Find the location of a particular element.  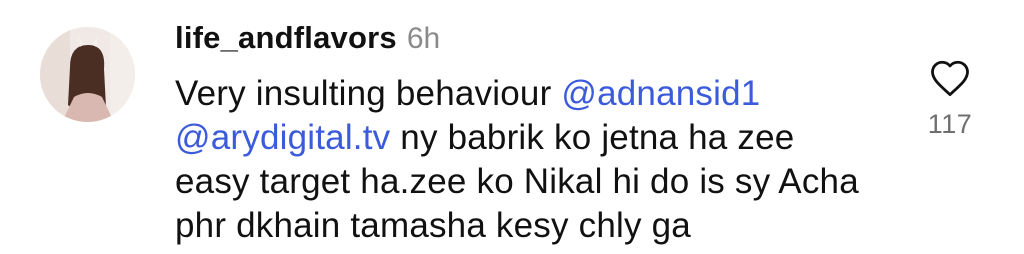

timestamp: 6h is located at coordinates (423, 38).